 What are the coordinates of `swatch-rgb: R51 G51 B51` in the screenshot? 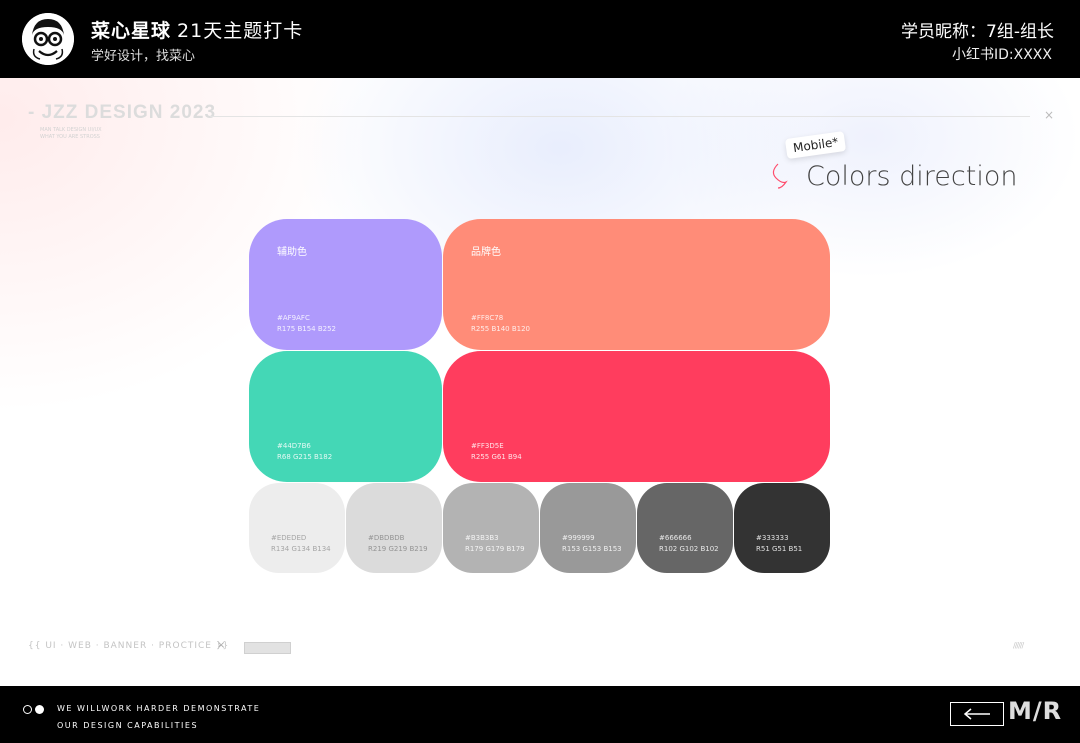 It's located at (779, 549).